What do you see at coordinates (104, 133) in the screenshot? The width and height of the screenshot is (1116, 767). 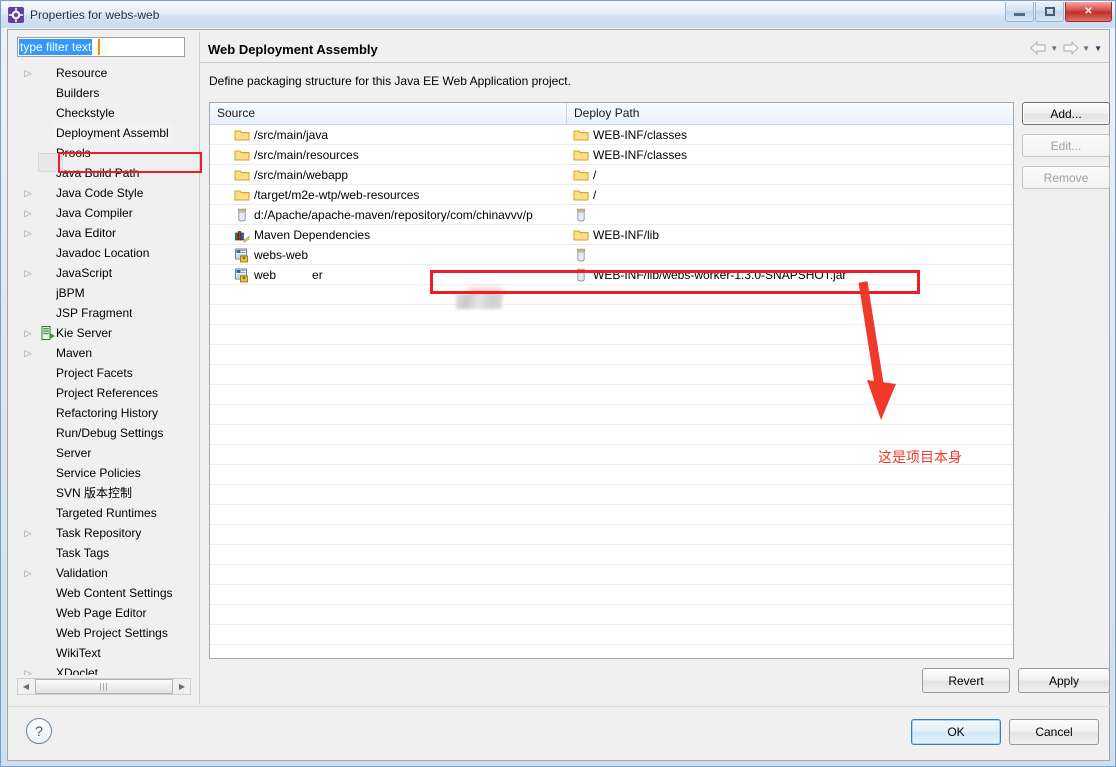 I see `tree-item-deployment-assembl: Deployment Assembl` at bounding box center [104, 133].